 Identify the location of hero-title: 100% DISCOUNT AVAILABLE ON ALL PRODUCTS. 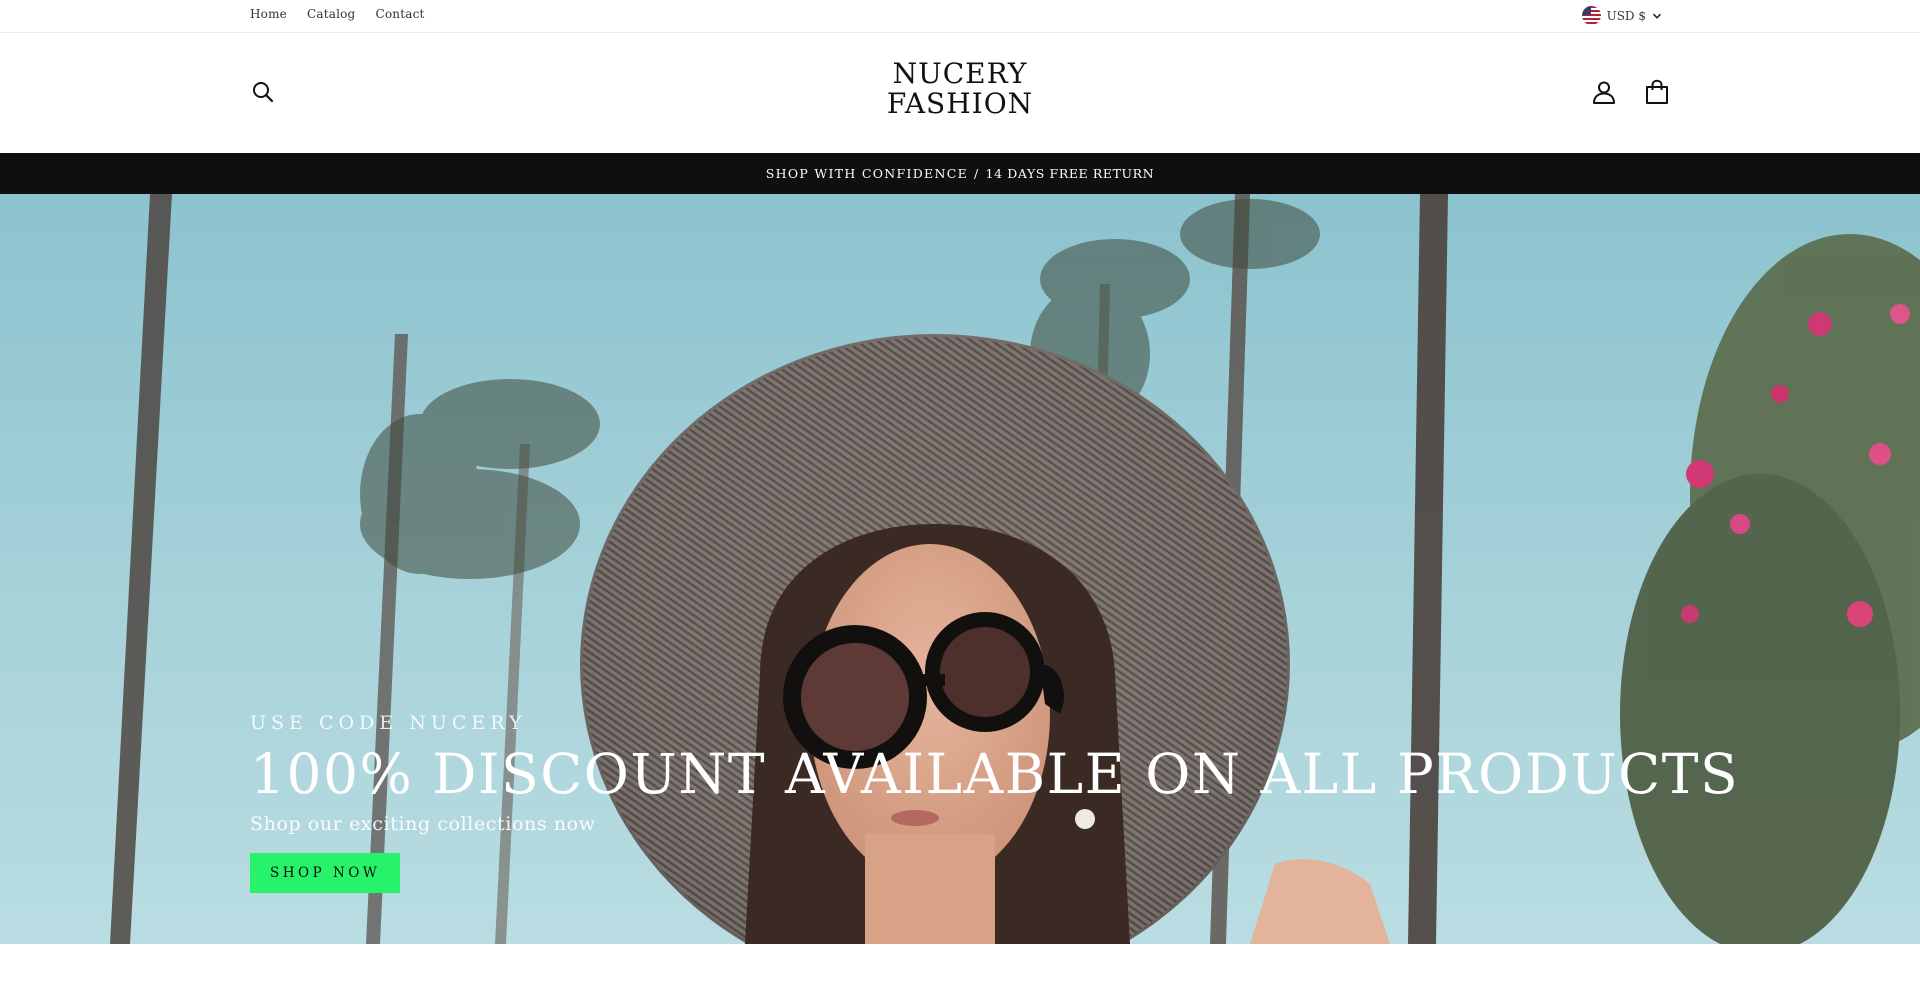
(995, 774).